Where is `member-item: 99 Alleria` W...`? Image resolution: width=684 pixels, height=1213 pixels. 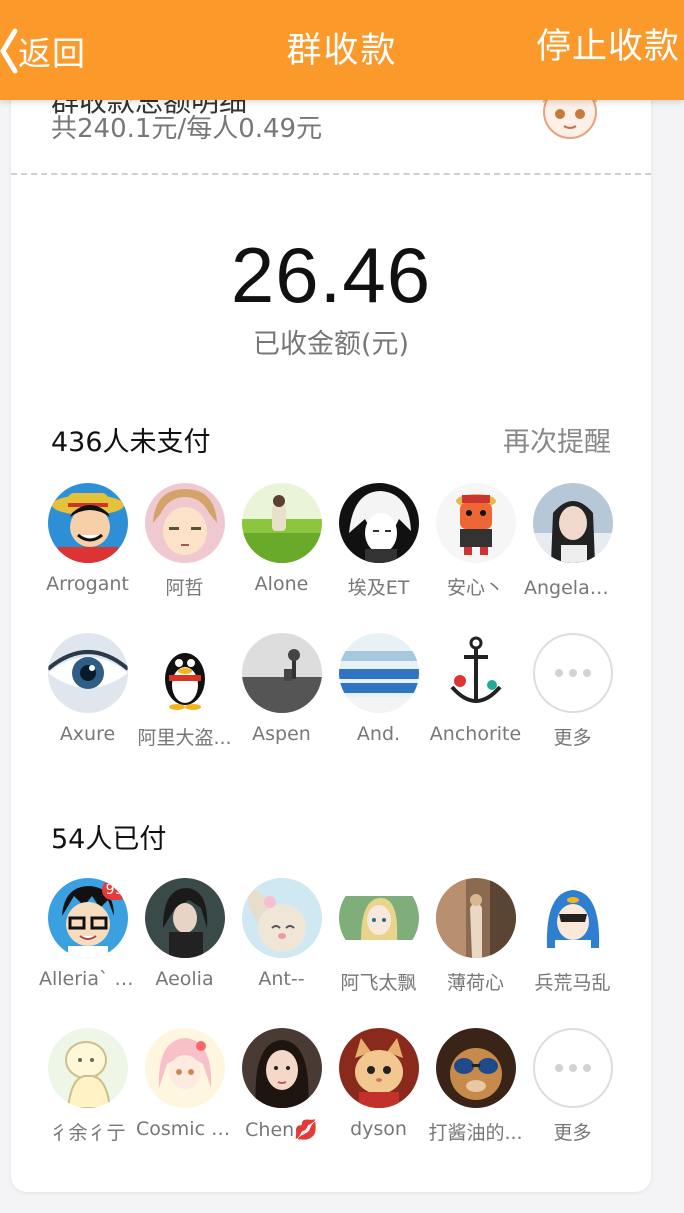 member-item: 99 Alleria` W... is located at coordinates (87, 953).